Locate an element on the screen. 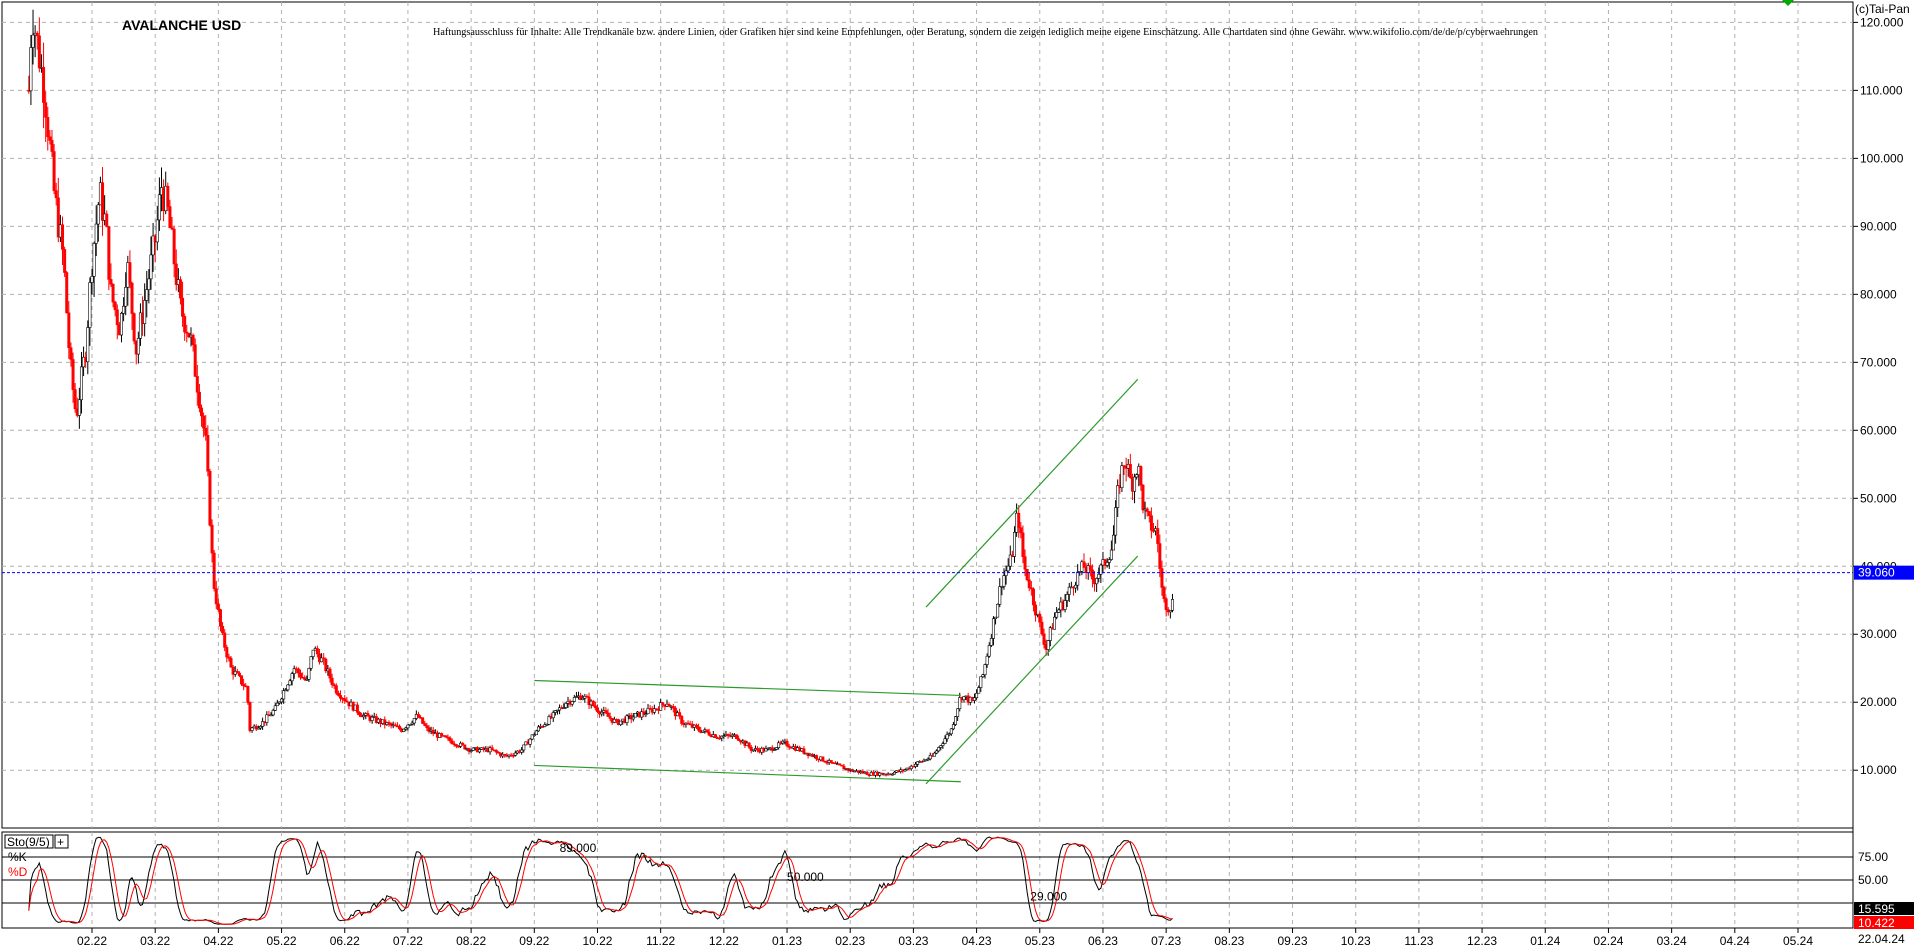  x-tick-label: 05.24 is located at coordinates (1798, 941).